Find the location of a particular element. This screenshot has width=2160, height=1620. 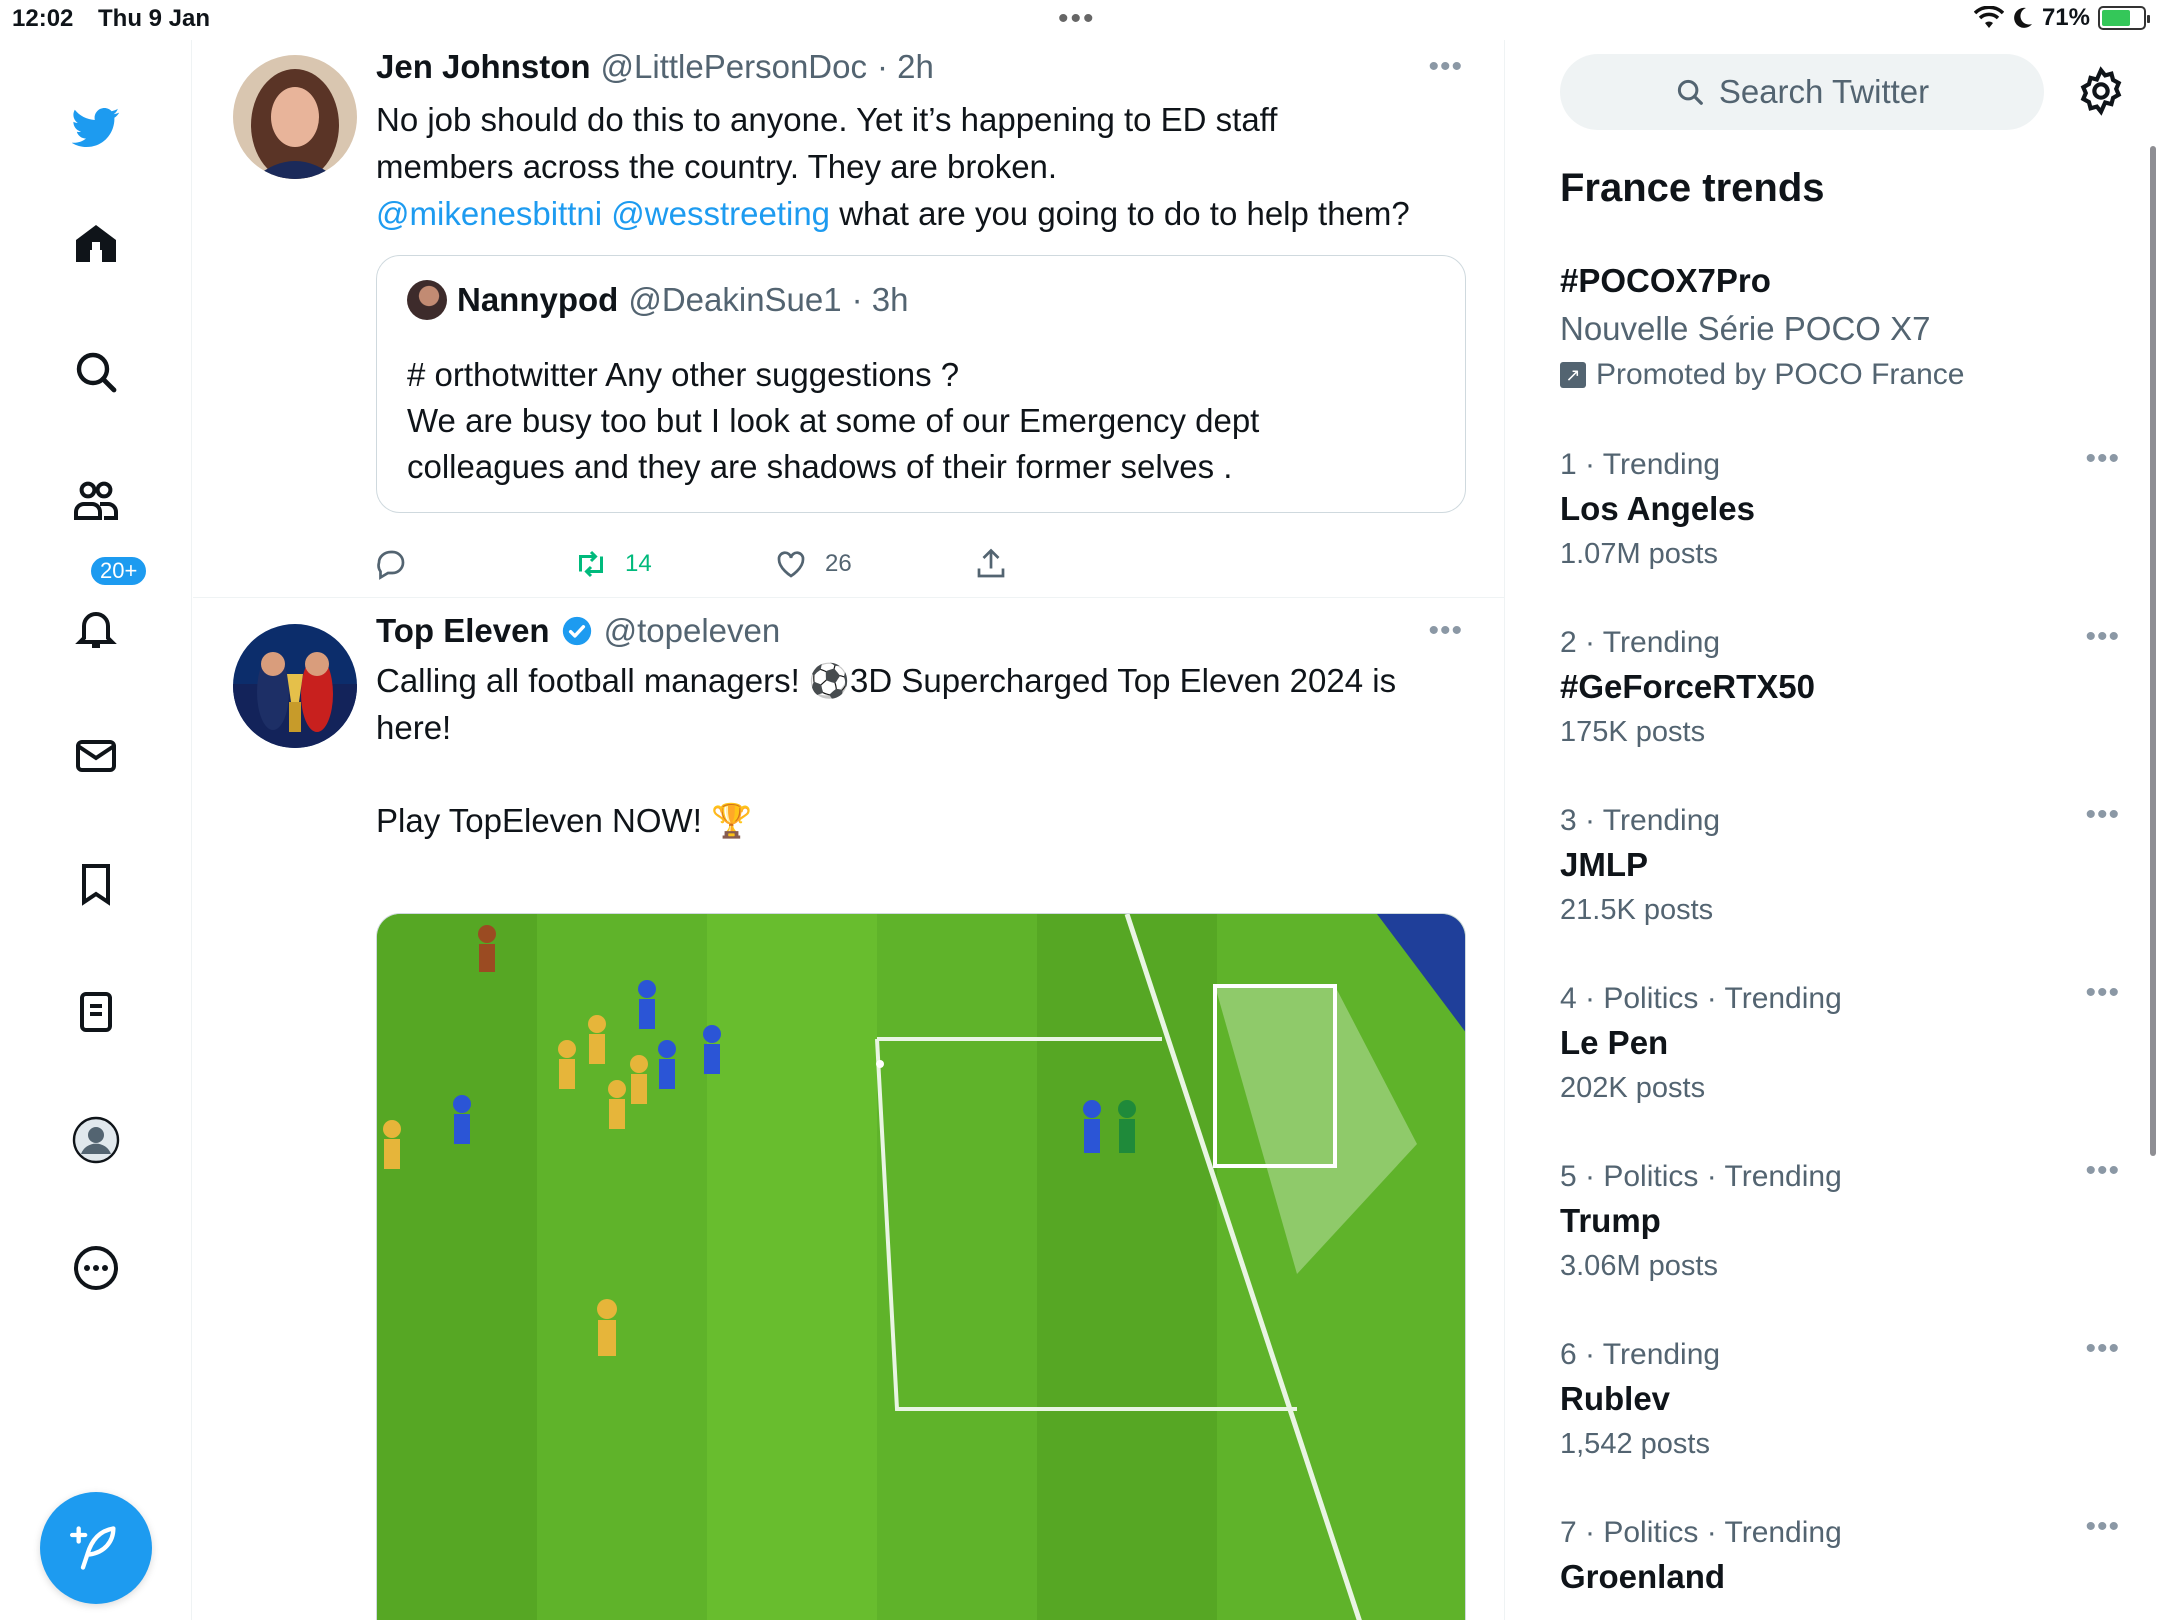

tweet-header: Top Eleven @topeleven is located at coordinates (578, 631).